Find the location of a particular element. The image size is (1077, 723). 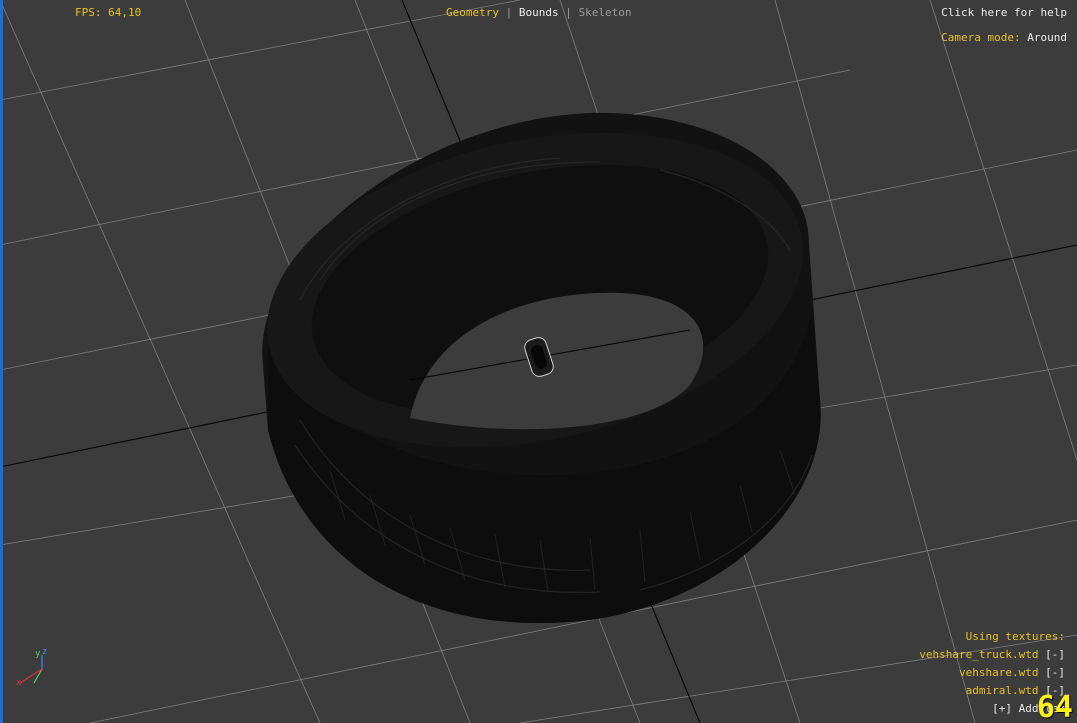

camera-mode-value: Around is located at coordinates (1047, 37).